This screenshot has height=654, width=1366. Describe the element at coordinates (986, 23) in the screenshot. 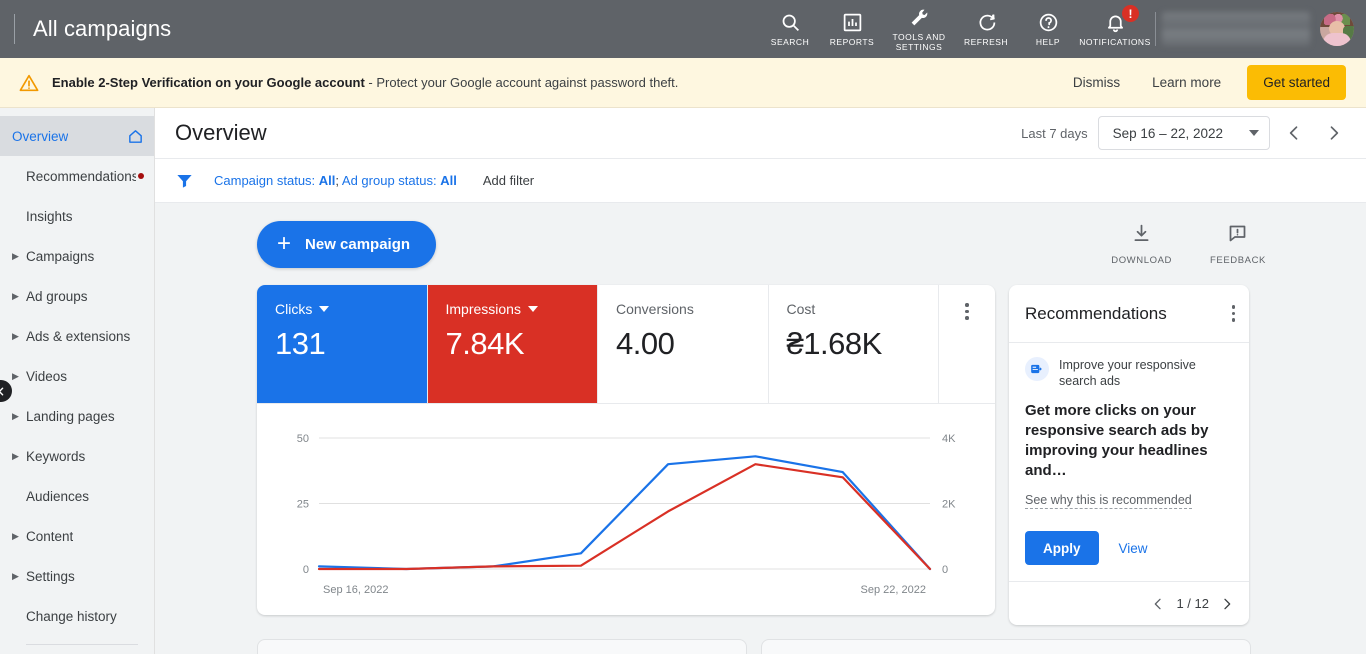

I see `refresh-icon` at that location.